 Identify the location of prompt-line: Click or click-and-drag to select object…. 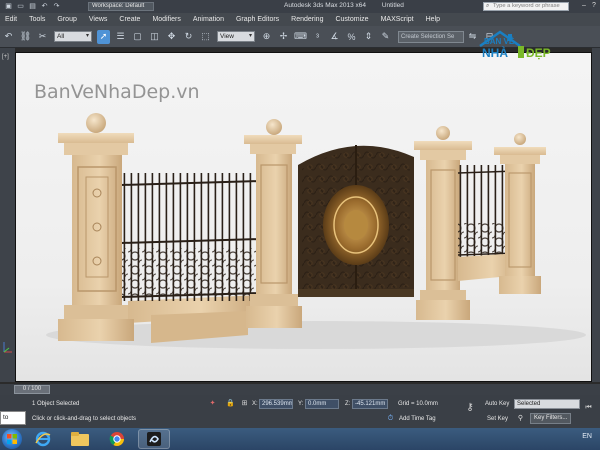
(84, 419).